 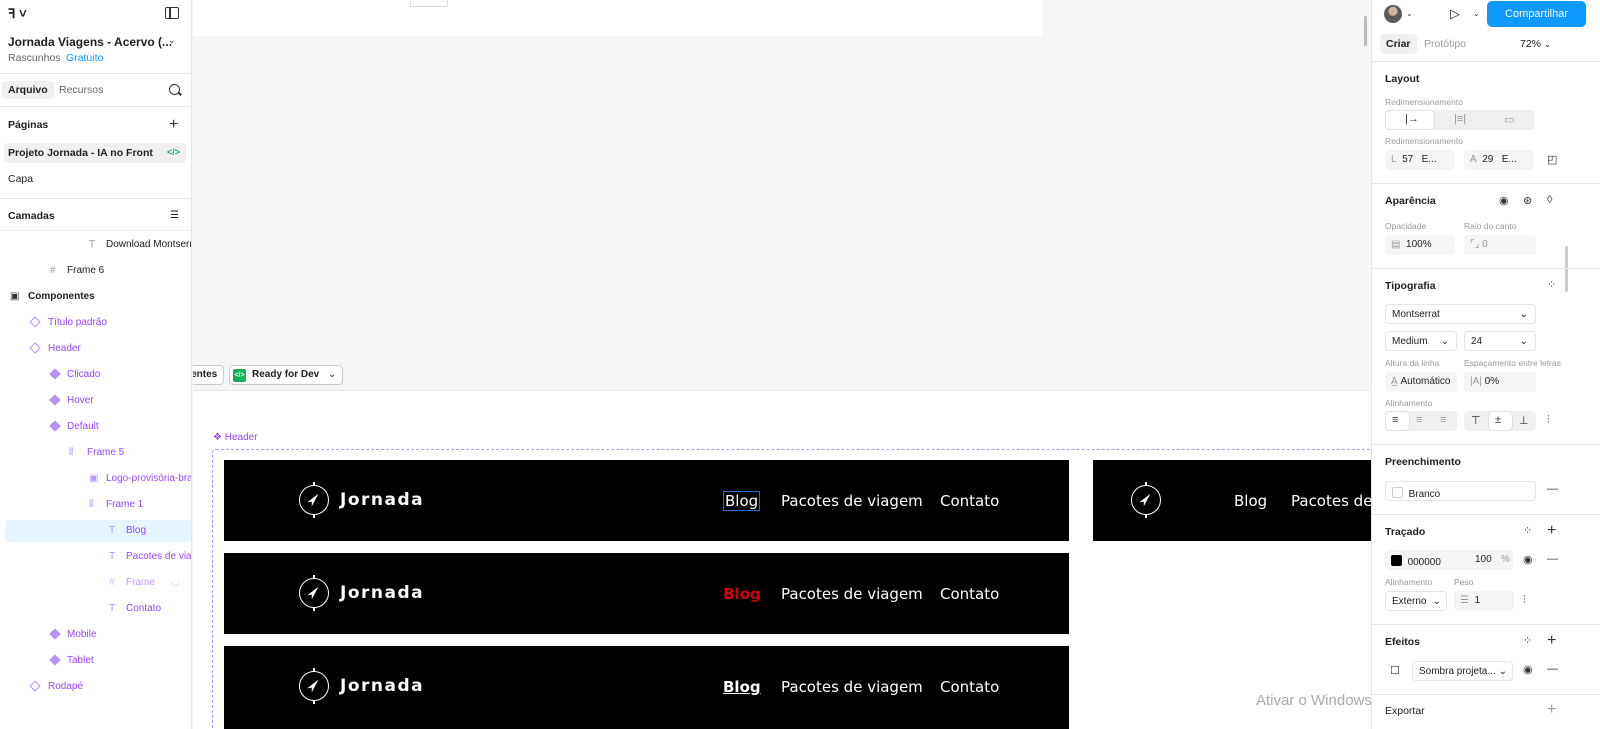 What do you see at coordinates (1548, 420) in the screenshot?
I see `type-settings-icon: ⫶` at bounding box center [1548, 420].